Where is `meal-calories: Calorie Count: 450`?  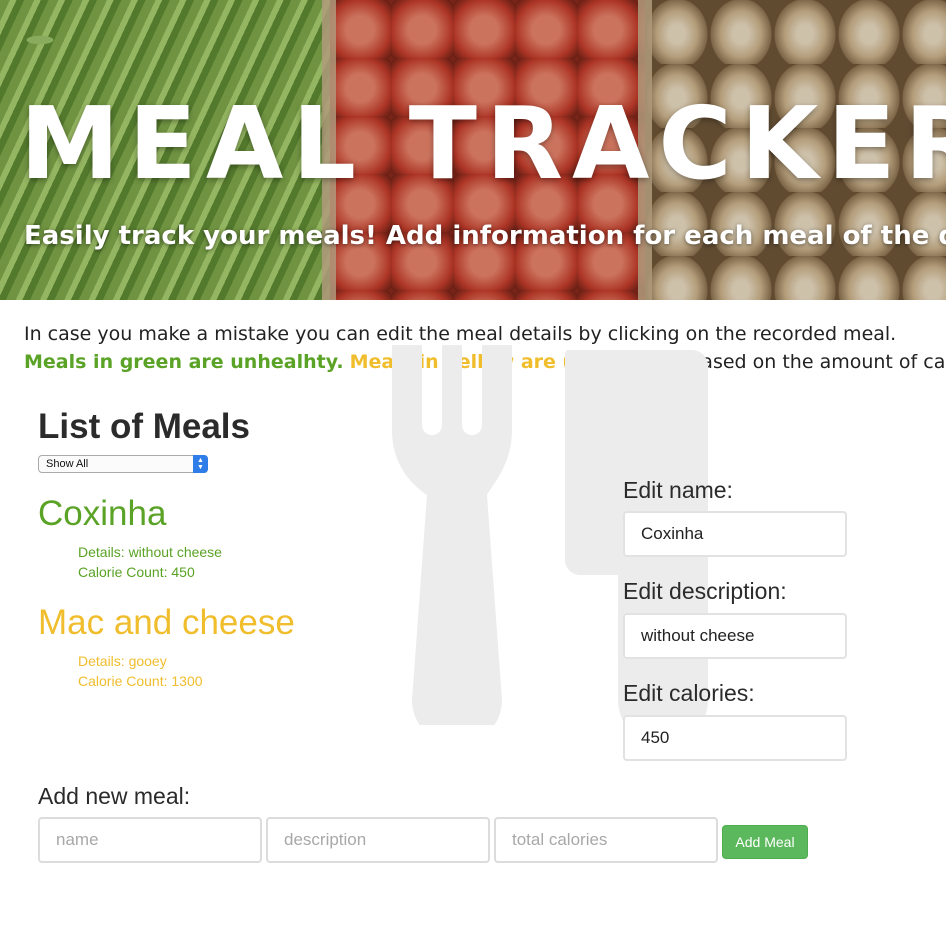 meal-calories: Calorie Count: 450 is located at coordinates (136, 572).